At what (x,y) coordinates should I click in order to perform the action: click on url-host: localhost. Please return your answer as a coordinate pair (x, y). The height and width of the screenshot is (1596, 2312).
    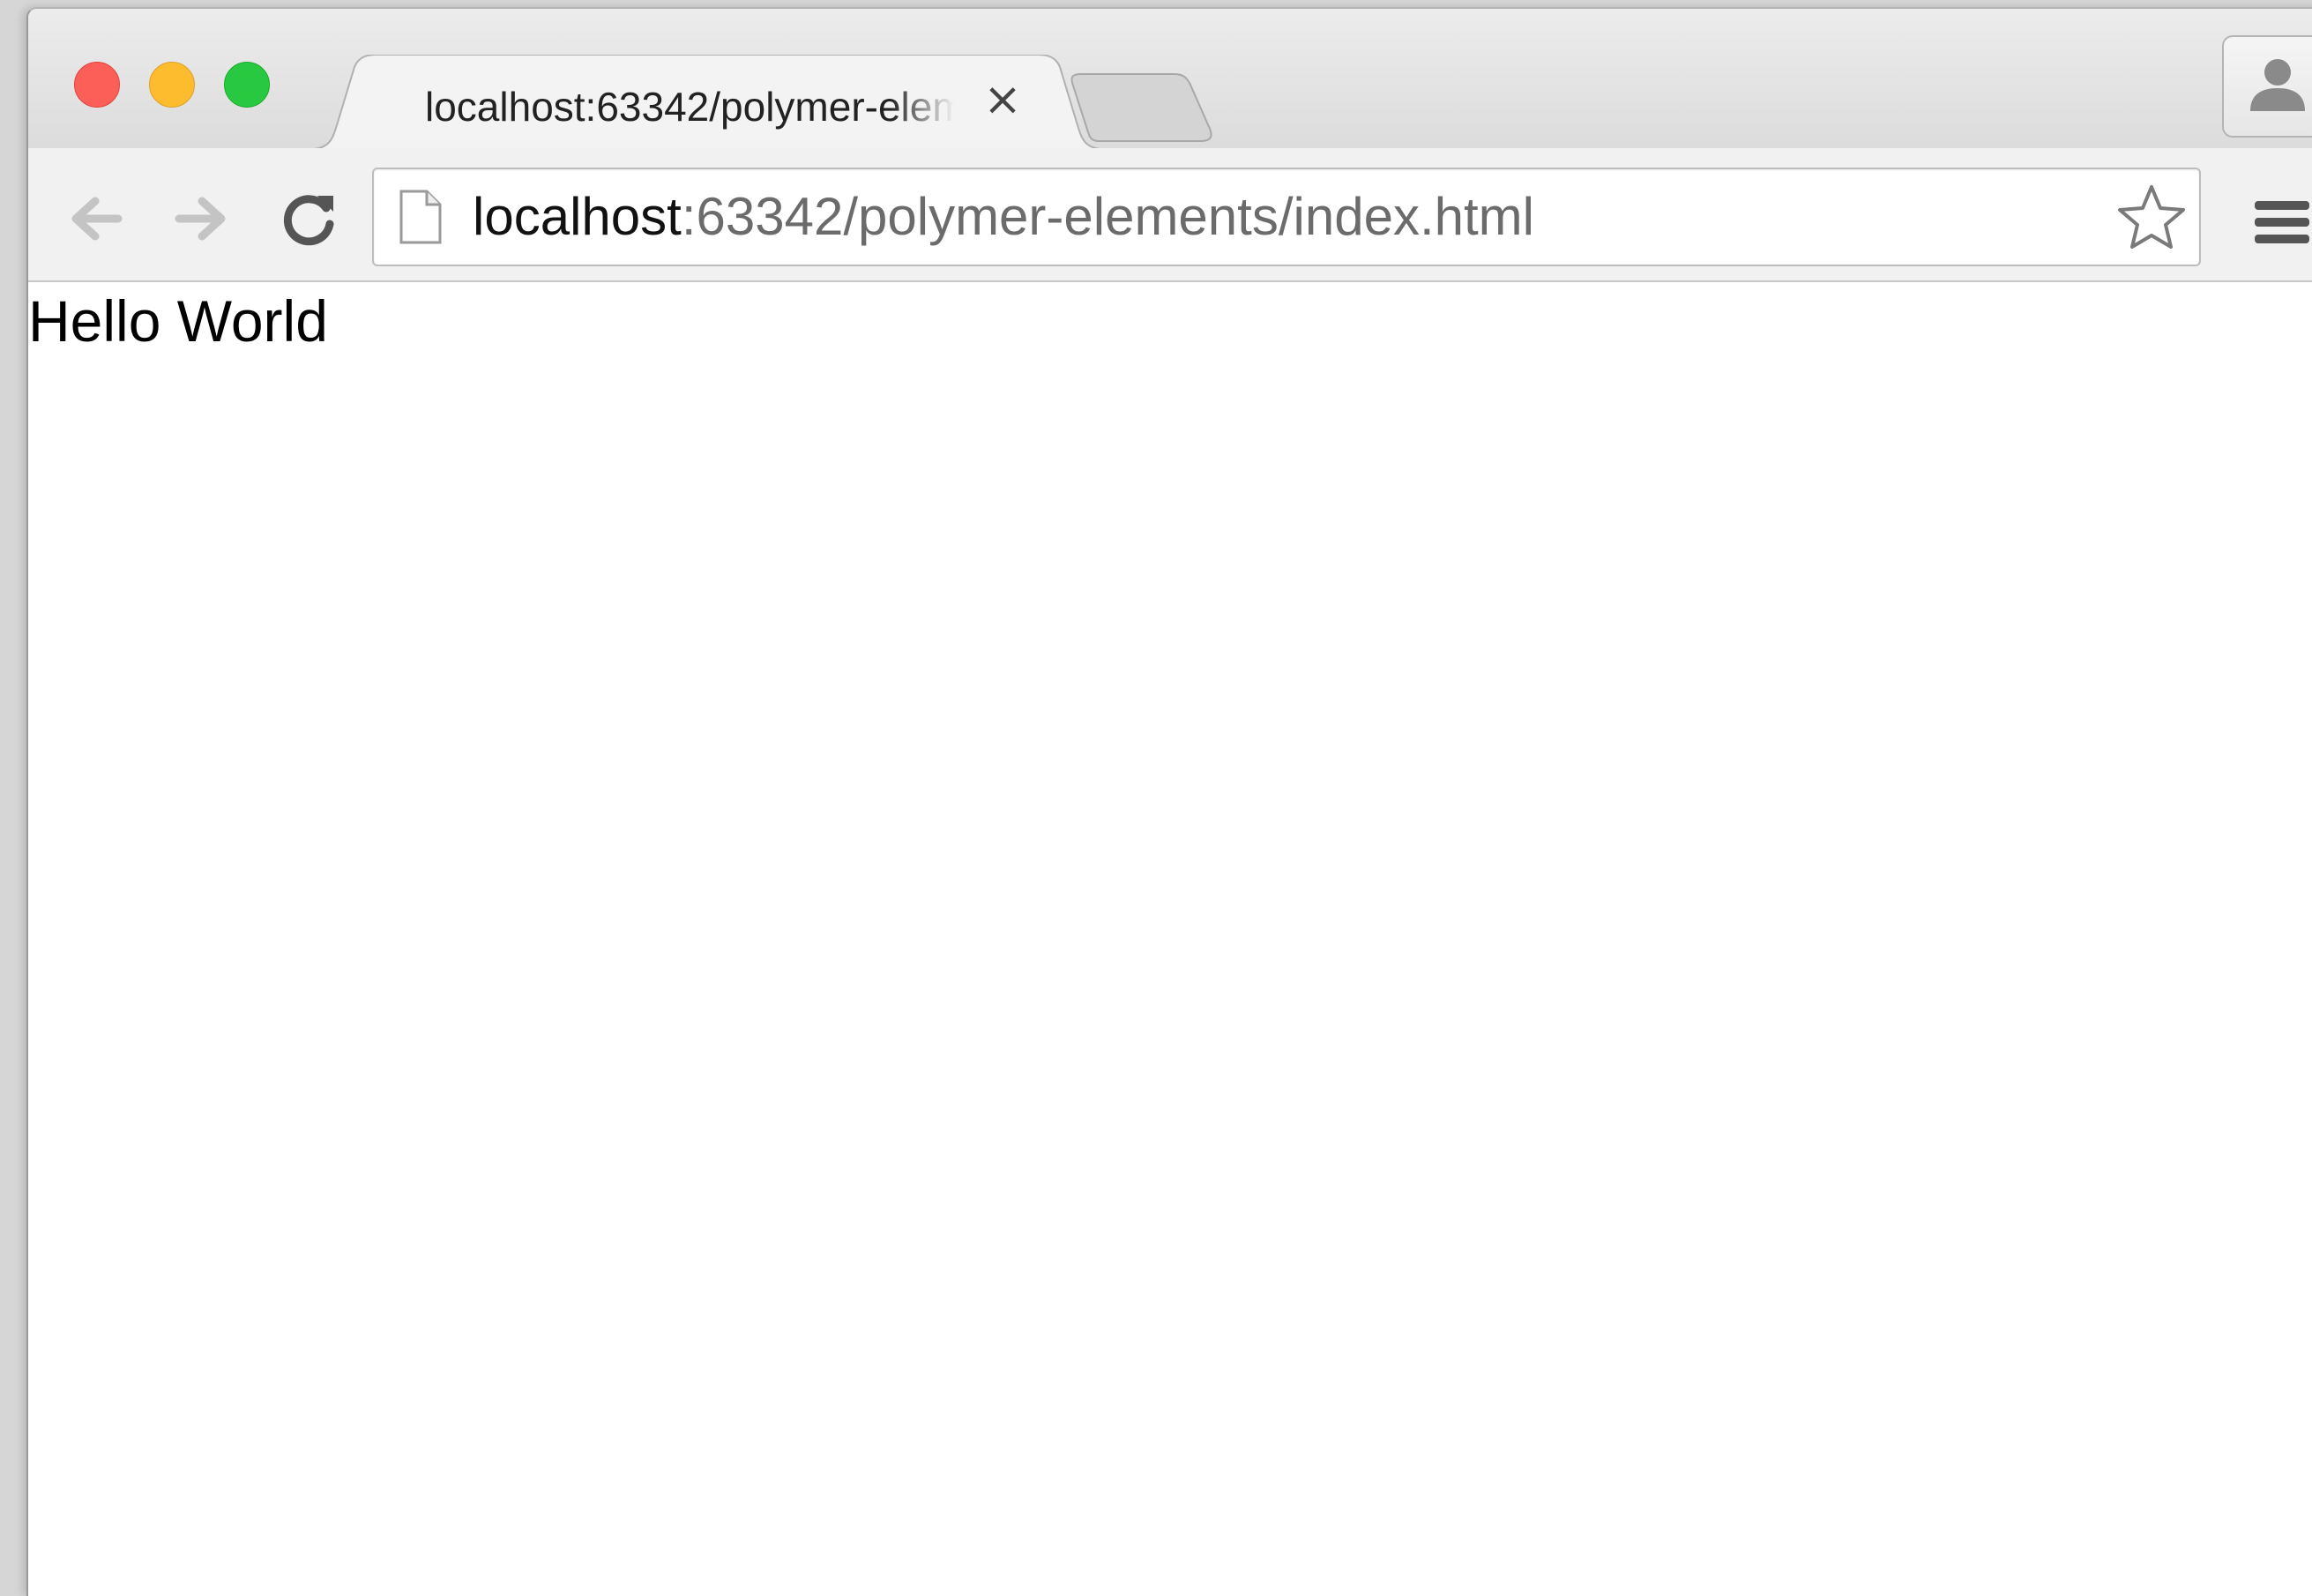
    Looking at the image, I should click on (577, 216).